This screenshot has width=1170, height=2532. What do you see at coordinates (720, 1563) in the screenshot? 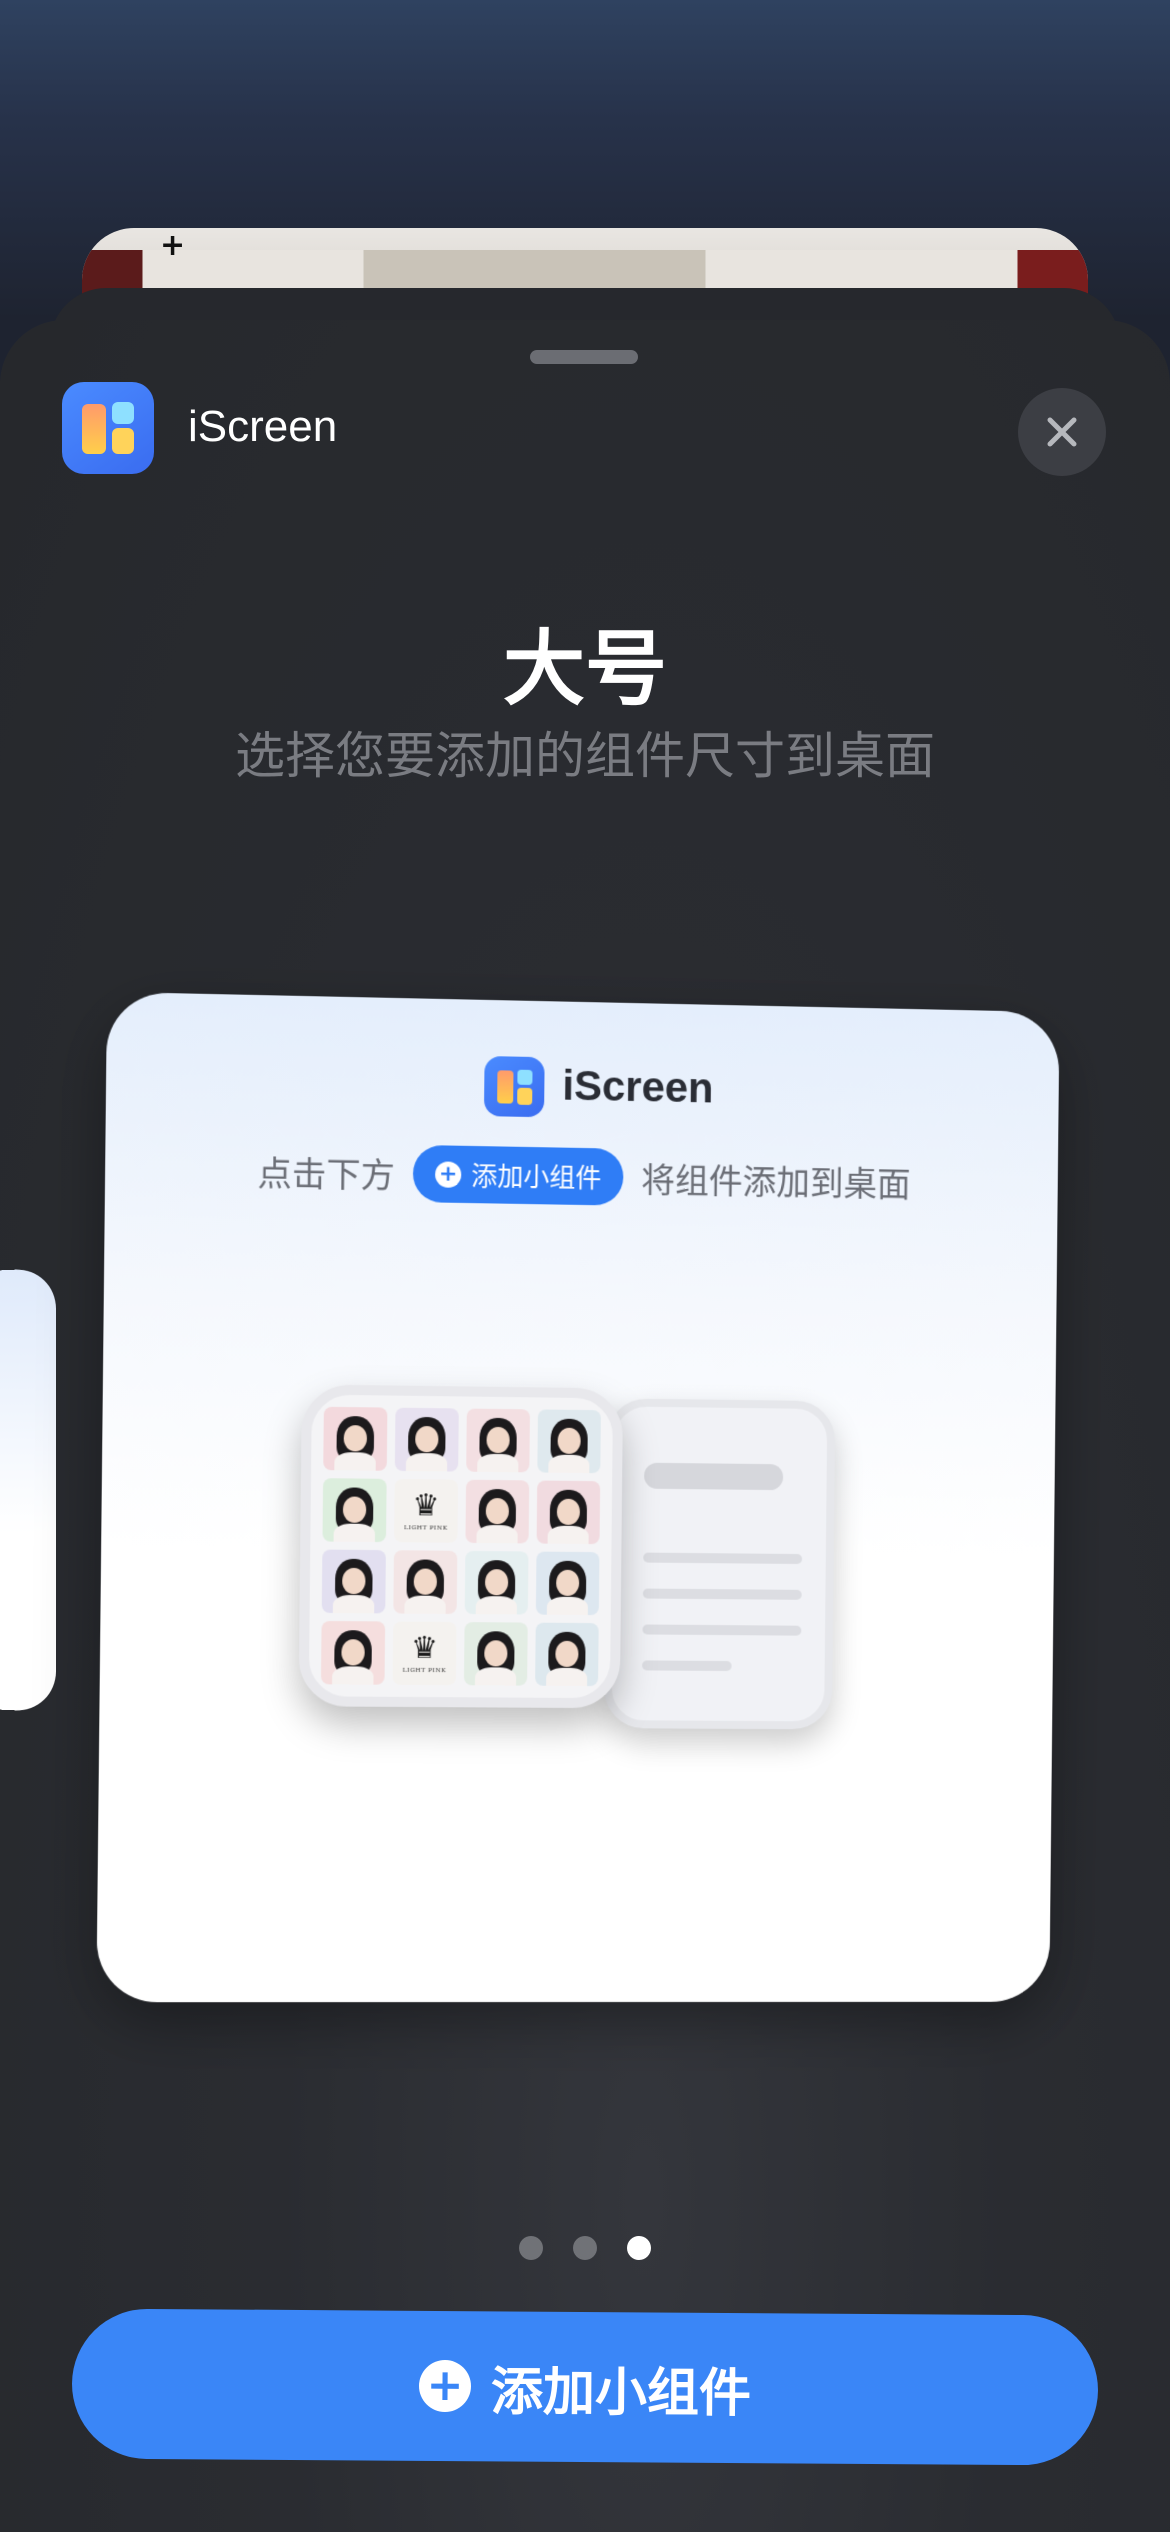
I see `illustration-list-card` at bounding box center [720, 1563].